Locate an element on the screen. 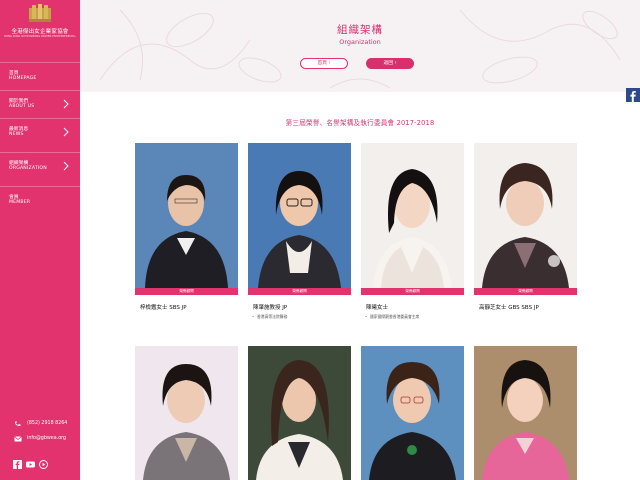  sidebar-item-news: 最新消息 NEWS is located at coordinates (40, 132).